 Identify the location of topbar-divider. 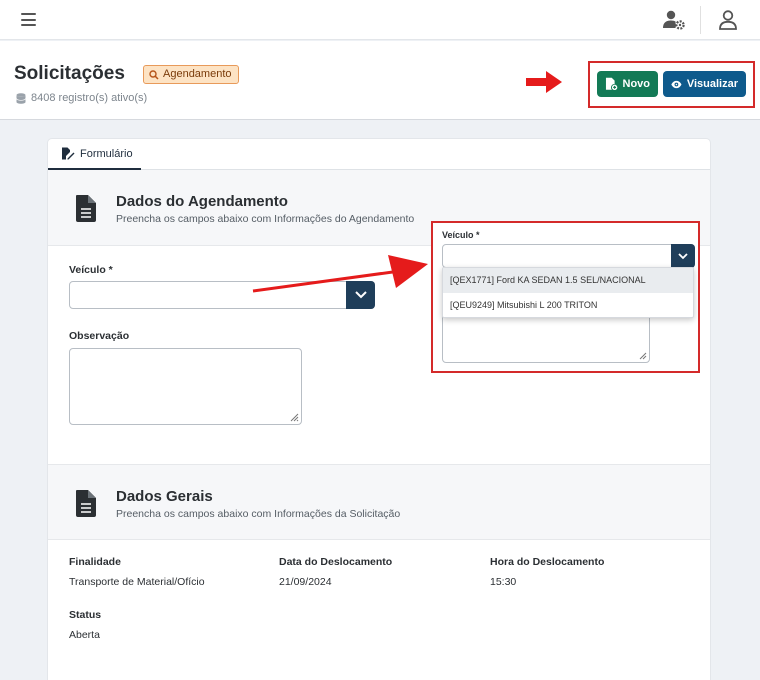
(700, 20).